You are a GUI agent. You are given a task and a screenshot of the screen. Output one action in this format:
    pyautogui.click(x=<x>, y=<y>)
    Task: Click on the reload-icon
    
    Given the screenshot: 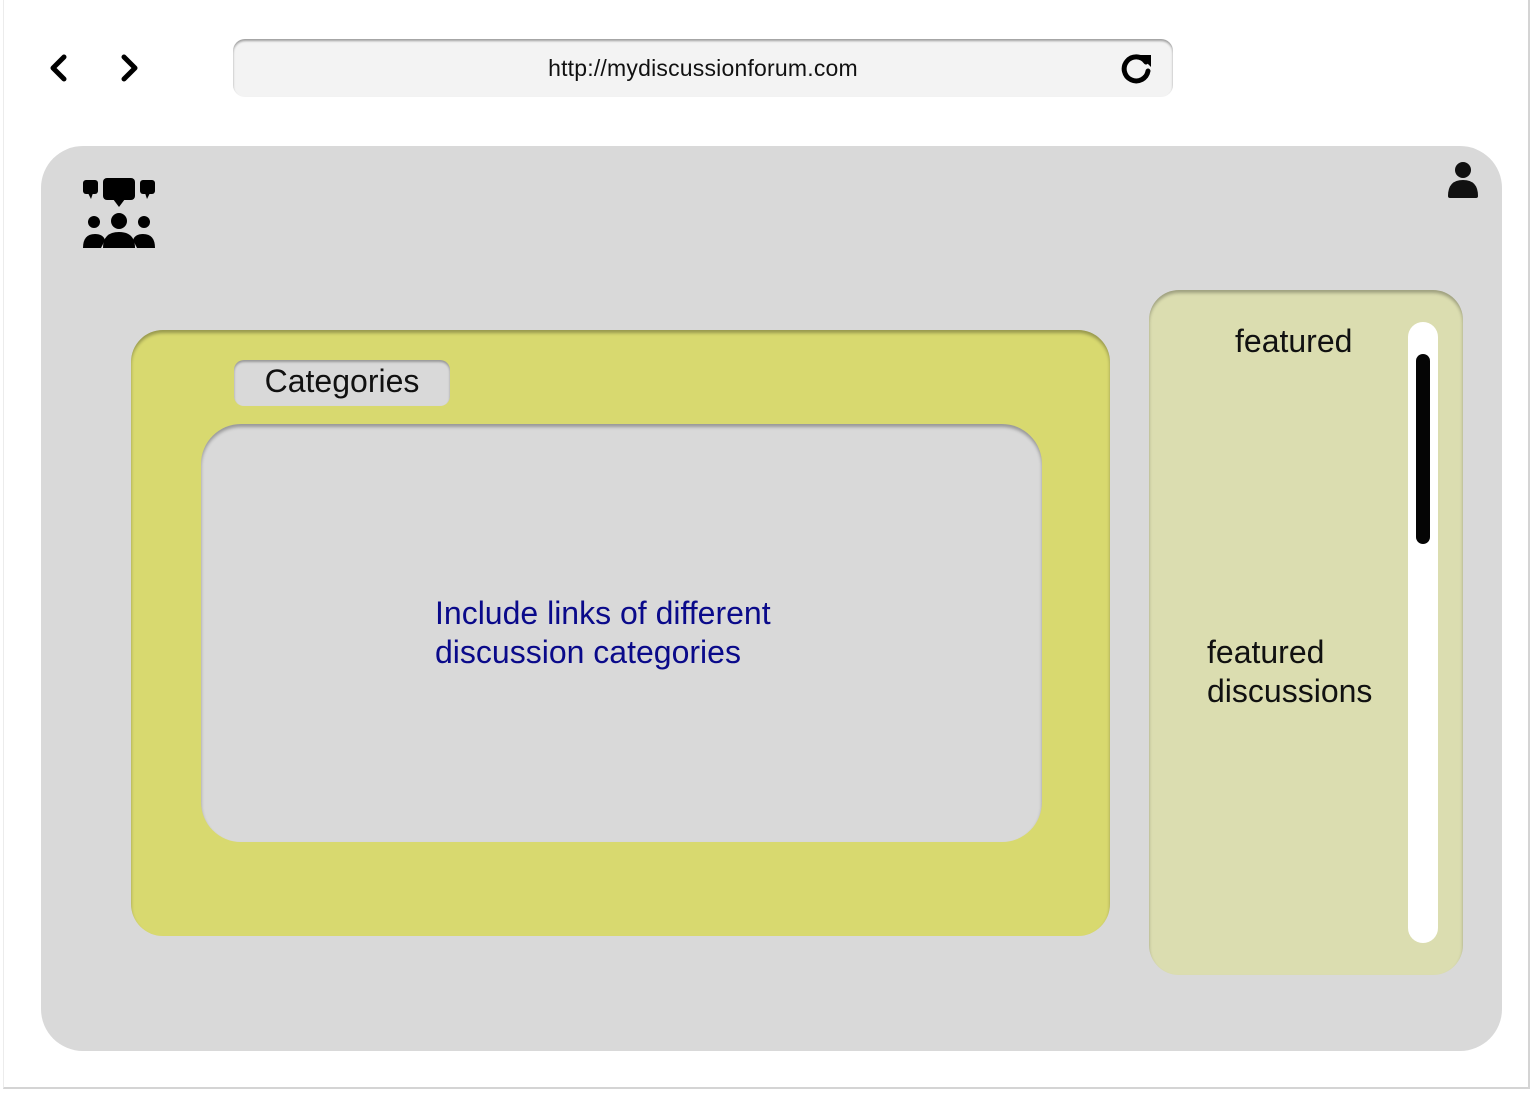 What is the action you would take?
    pyautogui.click(x=1136, y=68)
    